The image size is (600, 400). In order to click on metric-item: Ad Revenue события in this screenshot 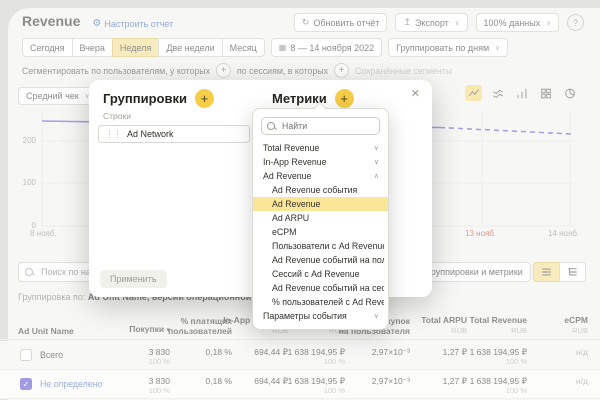, I will do `click(320, 190)`.